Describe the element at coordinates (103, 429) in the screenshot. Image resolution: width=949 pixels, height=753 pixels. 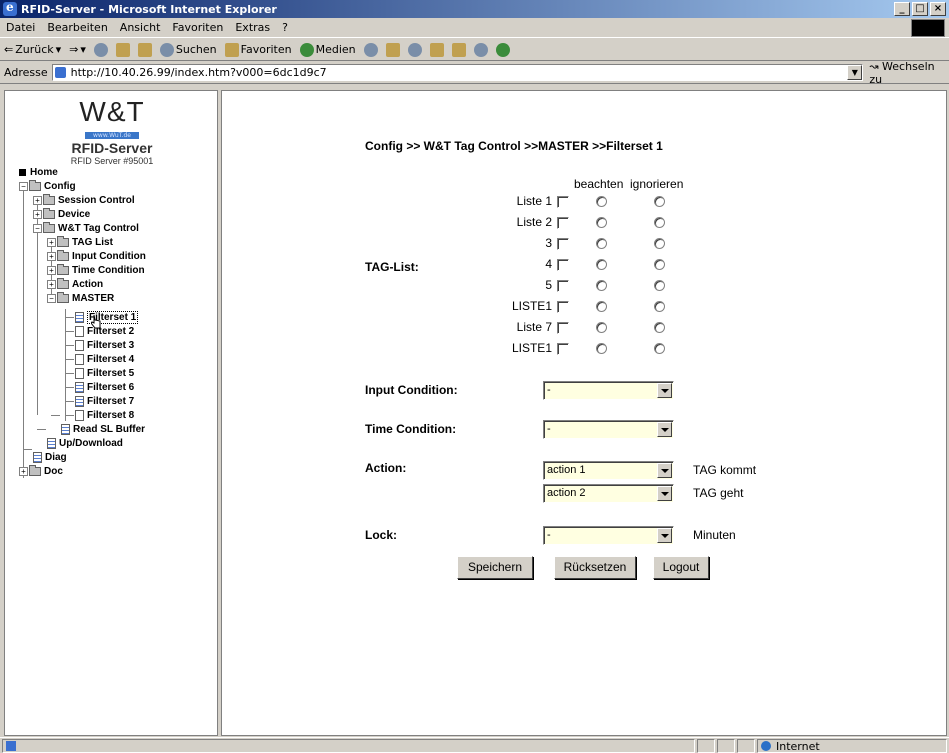
I see `tree-read-sl-buffer: Read SL Buffer` at that location.